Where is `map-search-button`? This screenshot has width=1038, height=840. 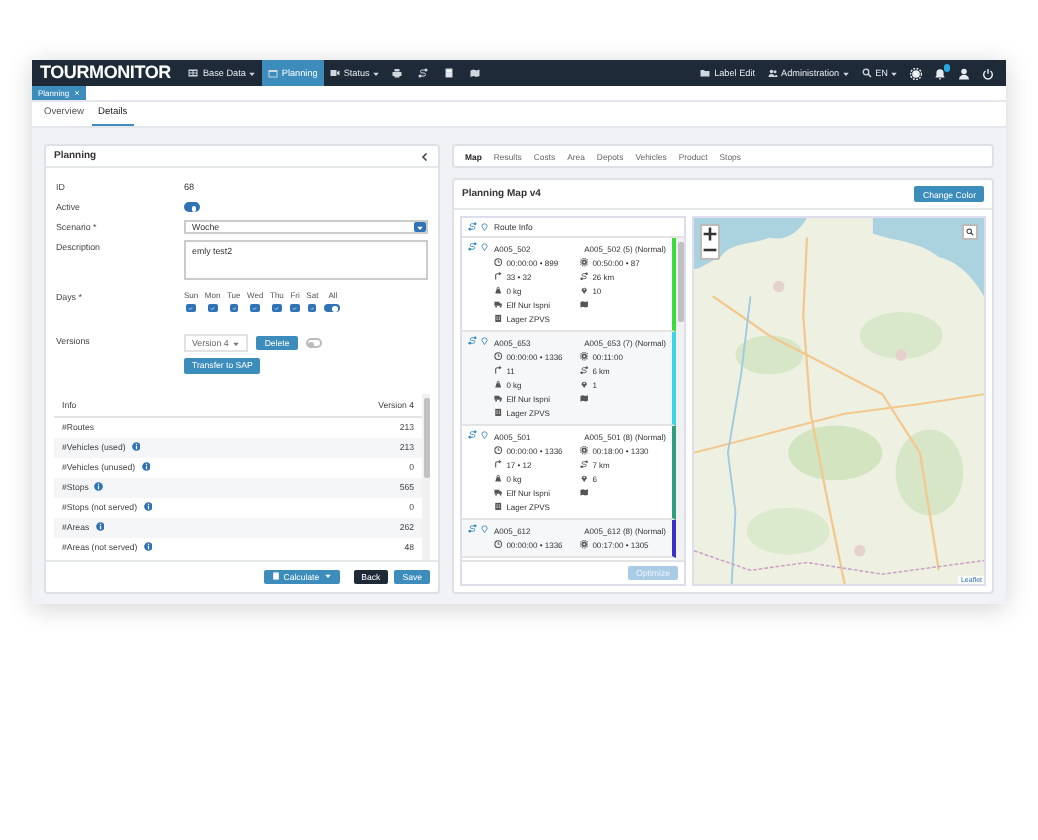 map-search-button is located at coordinates (970, 232).